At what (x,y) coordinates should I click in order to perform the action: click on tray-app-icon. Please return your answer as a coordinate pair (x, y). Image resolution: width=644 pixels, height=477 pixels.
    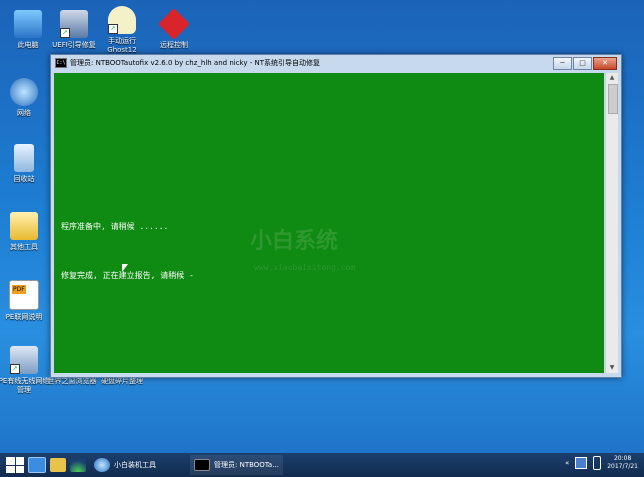
    Looking at the image, I should click on (581, 463).